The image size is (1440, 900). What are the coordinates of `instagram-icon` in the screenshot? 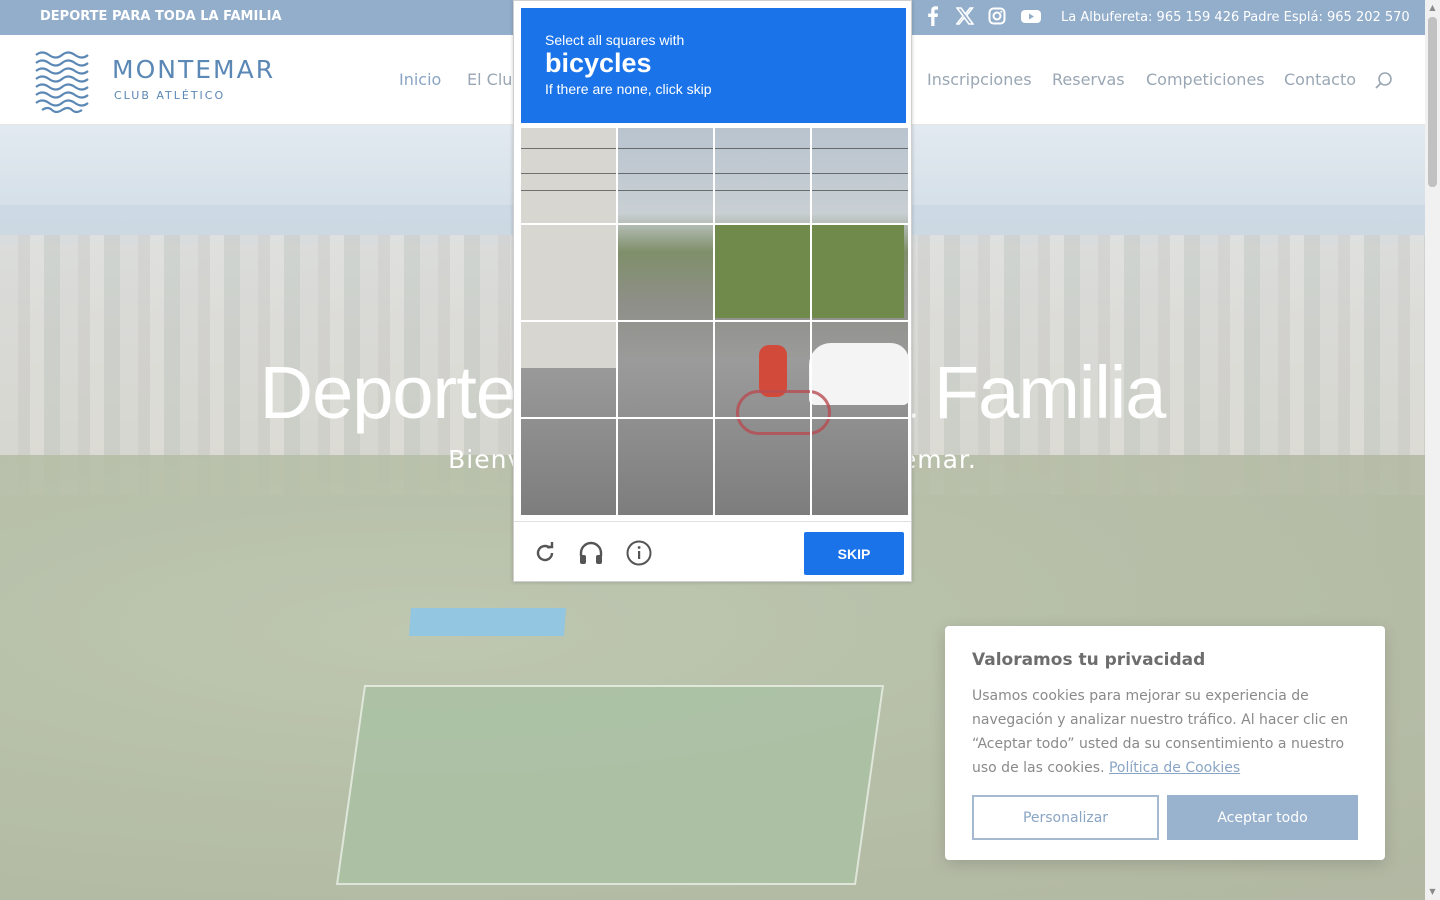 It's located at (997, 16).